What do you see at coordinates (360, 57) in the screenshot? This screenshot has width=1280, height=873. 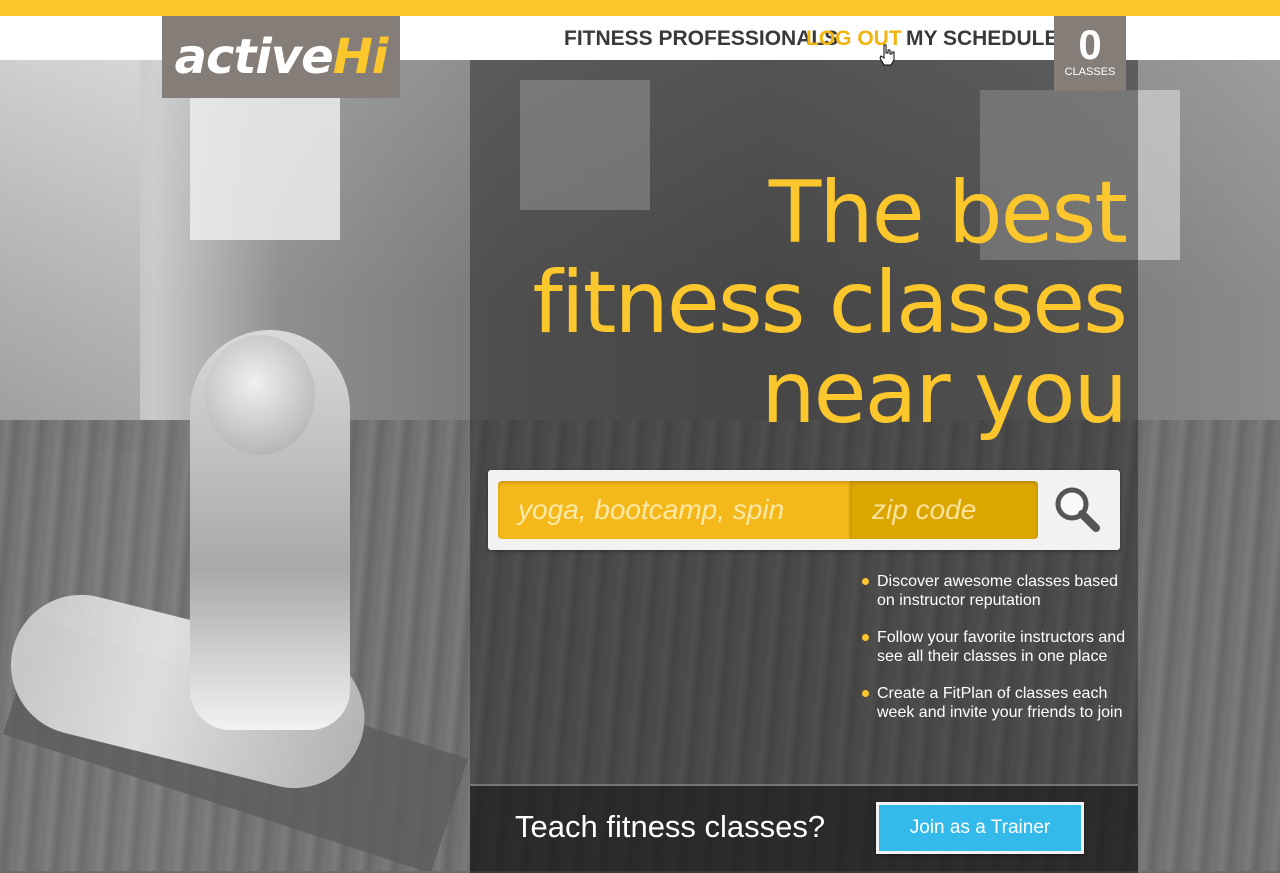 I see `logo-text-hi: Hi` at bounding box center [360, 57].